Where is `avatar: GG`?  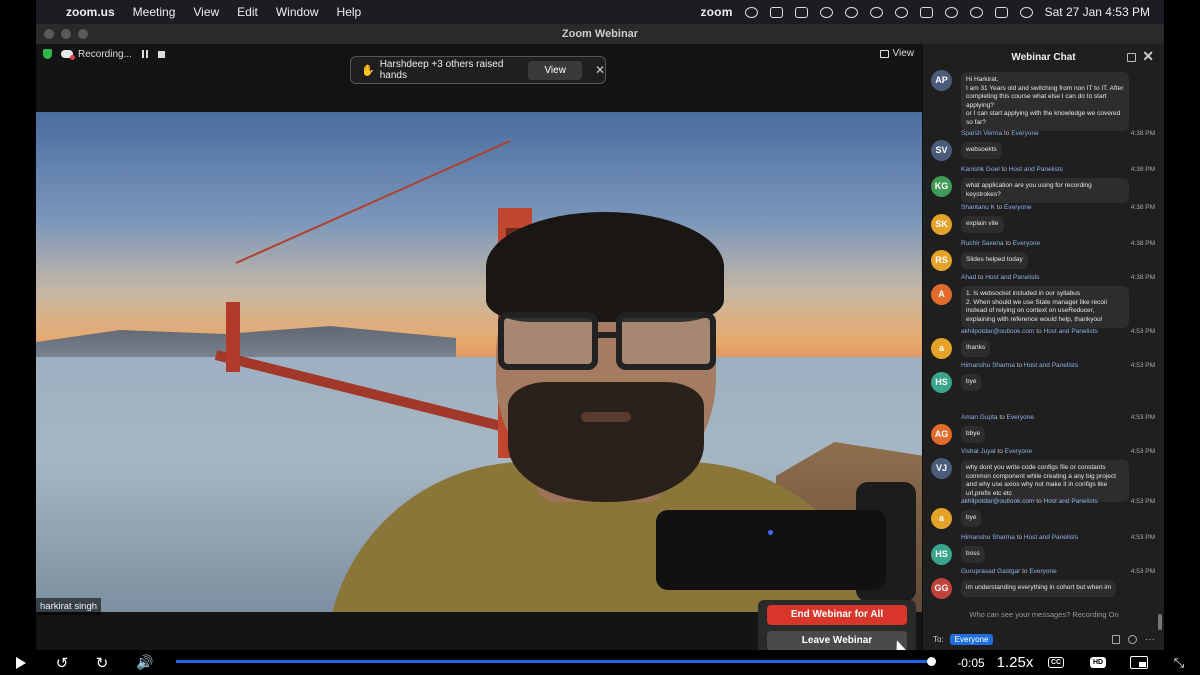 avatar: GG is located at coordinates (941, 588).